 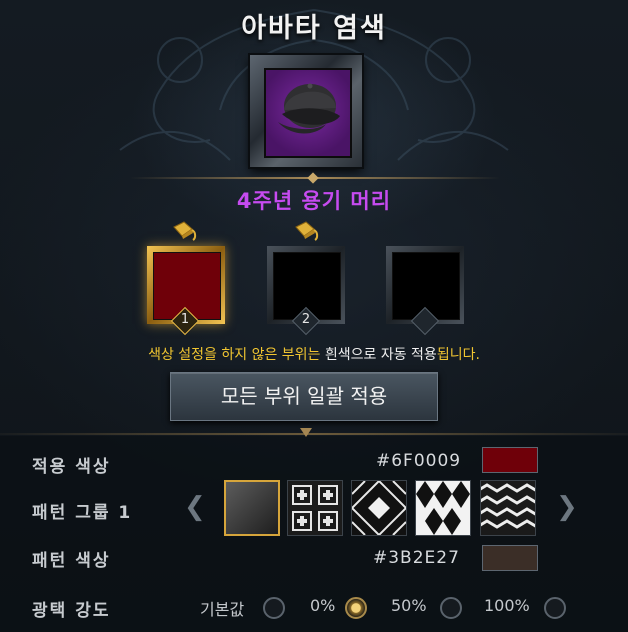 I want to click on divider-gem, so click(x=306, y=432).